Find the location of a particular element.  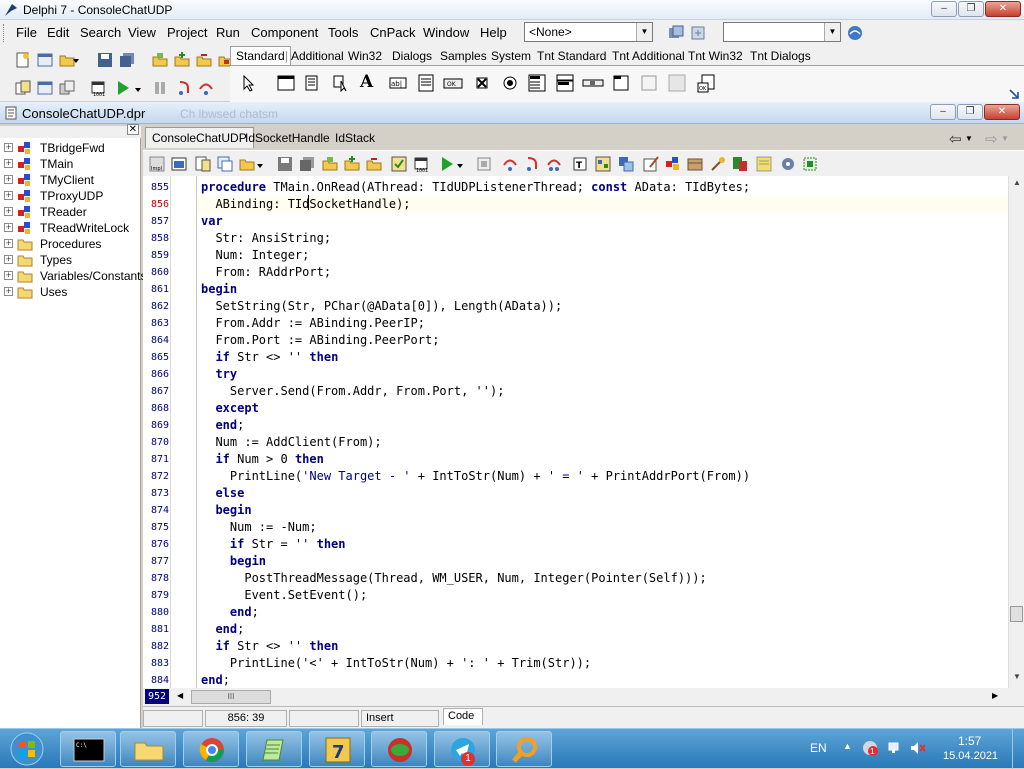

restore-button: ❐ is located at coordinates (971, 9).